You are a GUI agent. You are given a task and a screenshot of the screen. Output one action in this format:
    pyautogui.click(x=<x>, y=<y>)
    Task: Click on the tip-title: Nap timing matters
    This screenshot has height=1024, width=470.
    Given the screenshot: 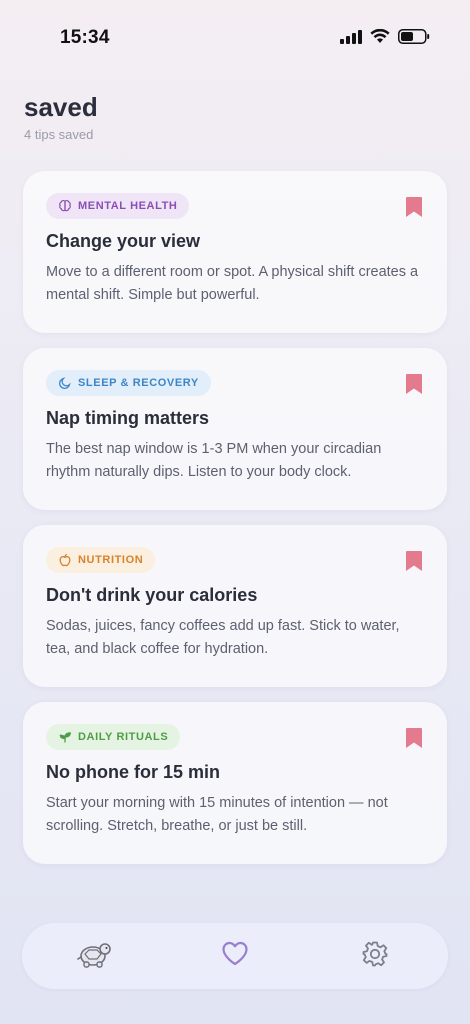 What is the action you would take?
    pyautogui.click(x=128, y=418)
    